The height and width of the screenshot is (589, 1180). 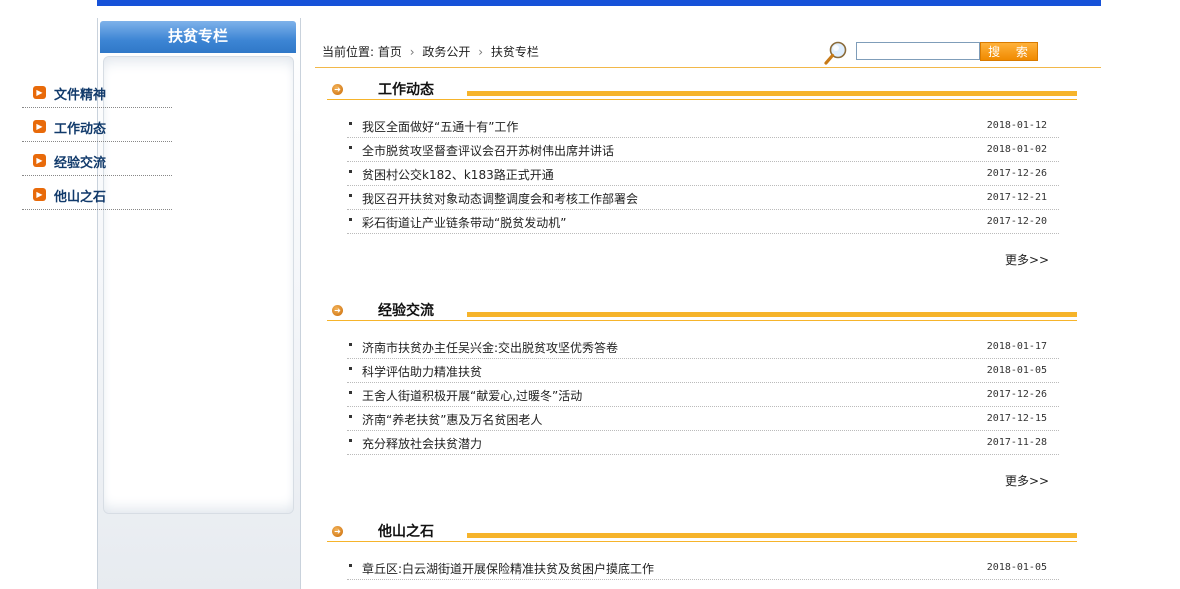 What do you see at coordinates (472, 395) in the screenshot?
I see `news-link: 王舍人街道积极开展“献爱心,过暖冬”活动` at bounding box center [472, 395].